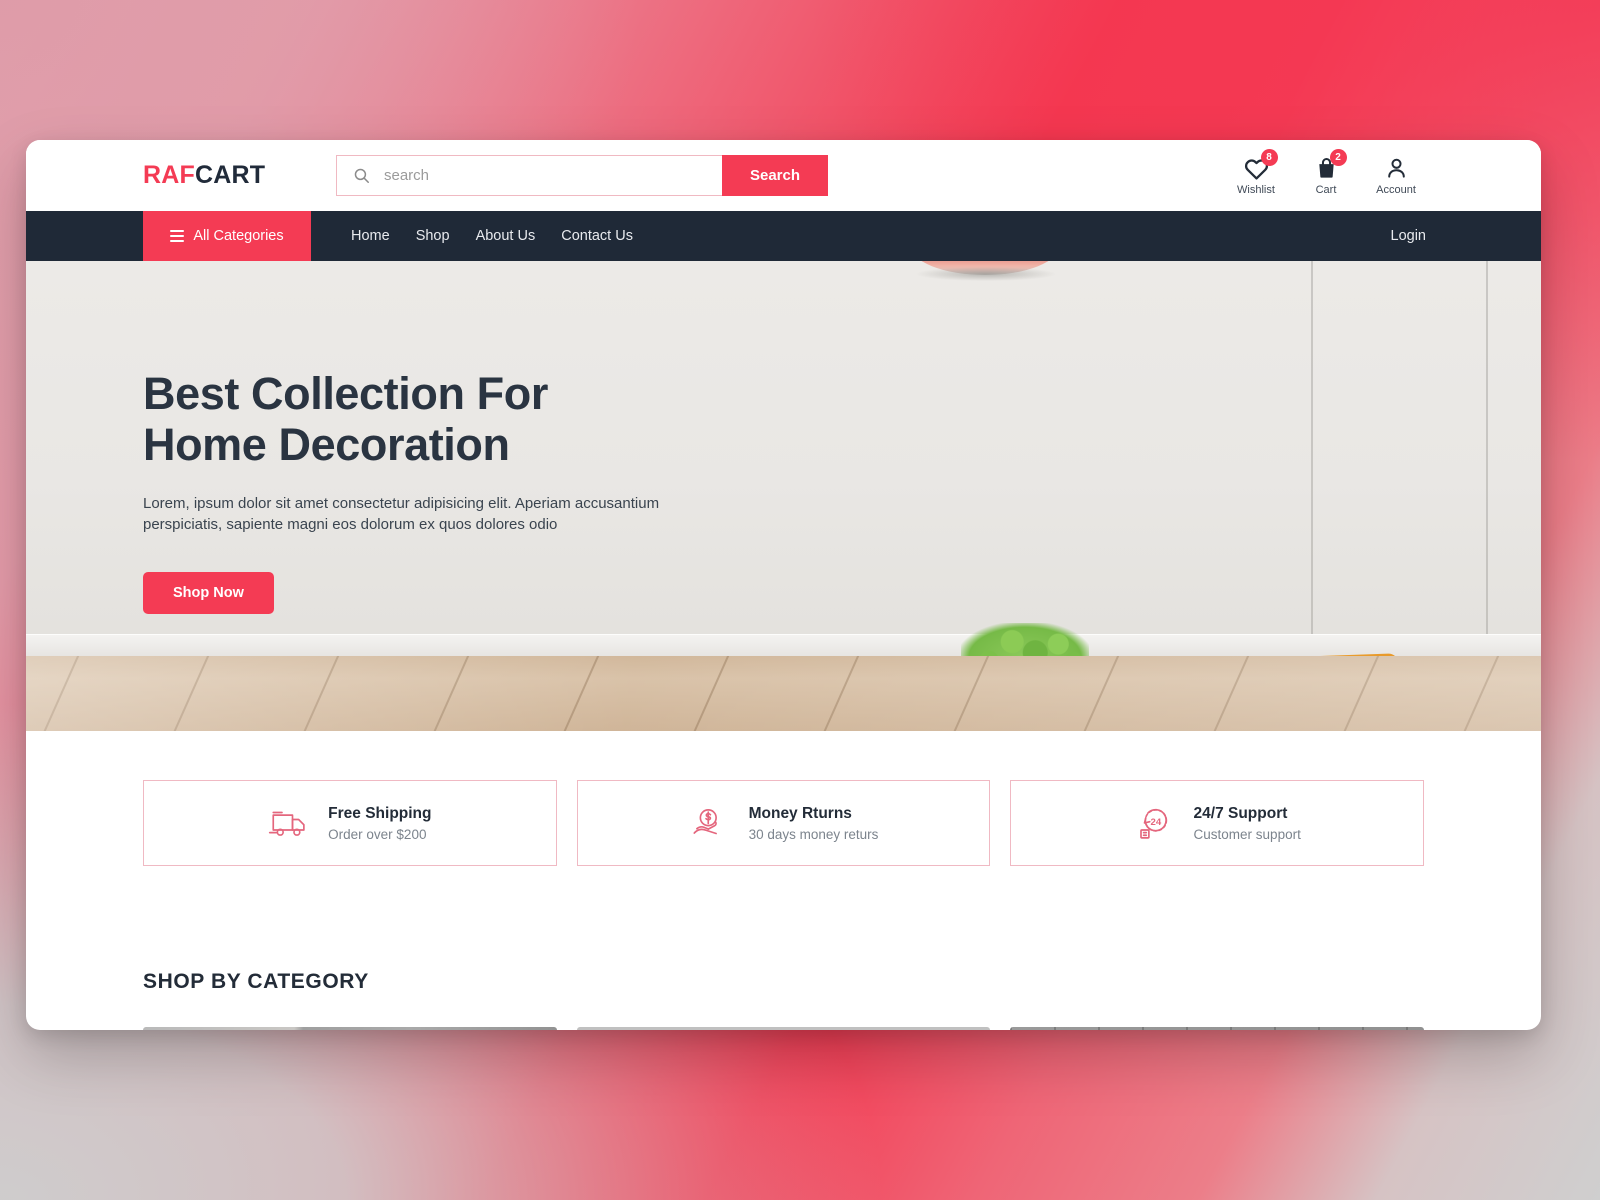 Image resolution: width=1600 pixels, height=1200 pixels. Describe the element at coordinates (1269, 157) in the screenshot. I see `wishlist-badge: 8` at that location.